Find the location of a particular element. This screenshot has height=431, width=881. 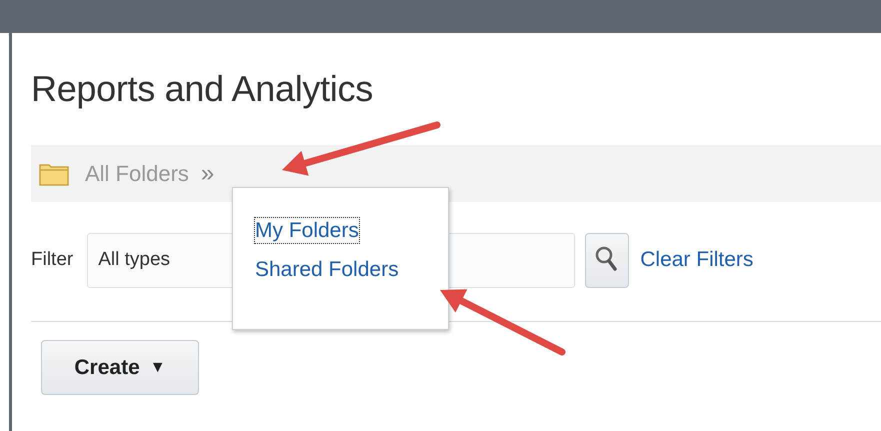

filter-label: Filter is located at coordinates (52, 260).